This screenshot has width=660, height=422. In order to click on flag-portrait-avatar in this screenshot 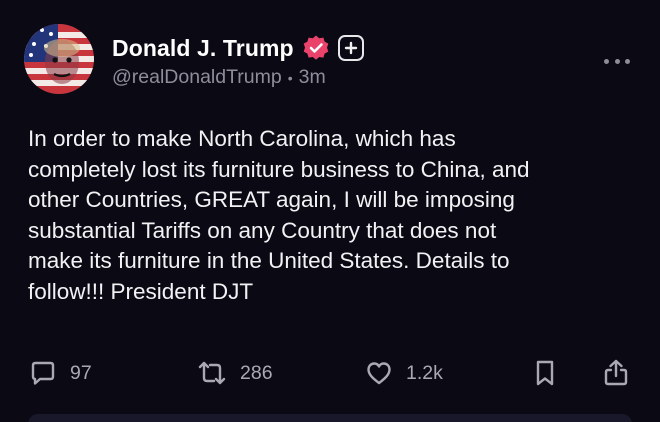, I will do `click(59, 59)`.